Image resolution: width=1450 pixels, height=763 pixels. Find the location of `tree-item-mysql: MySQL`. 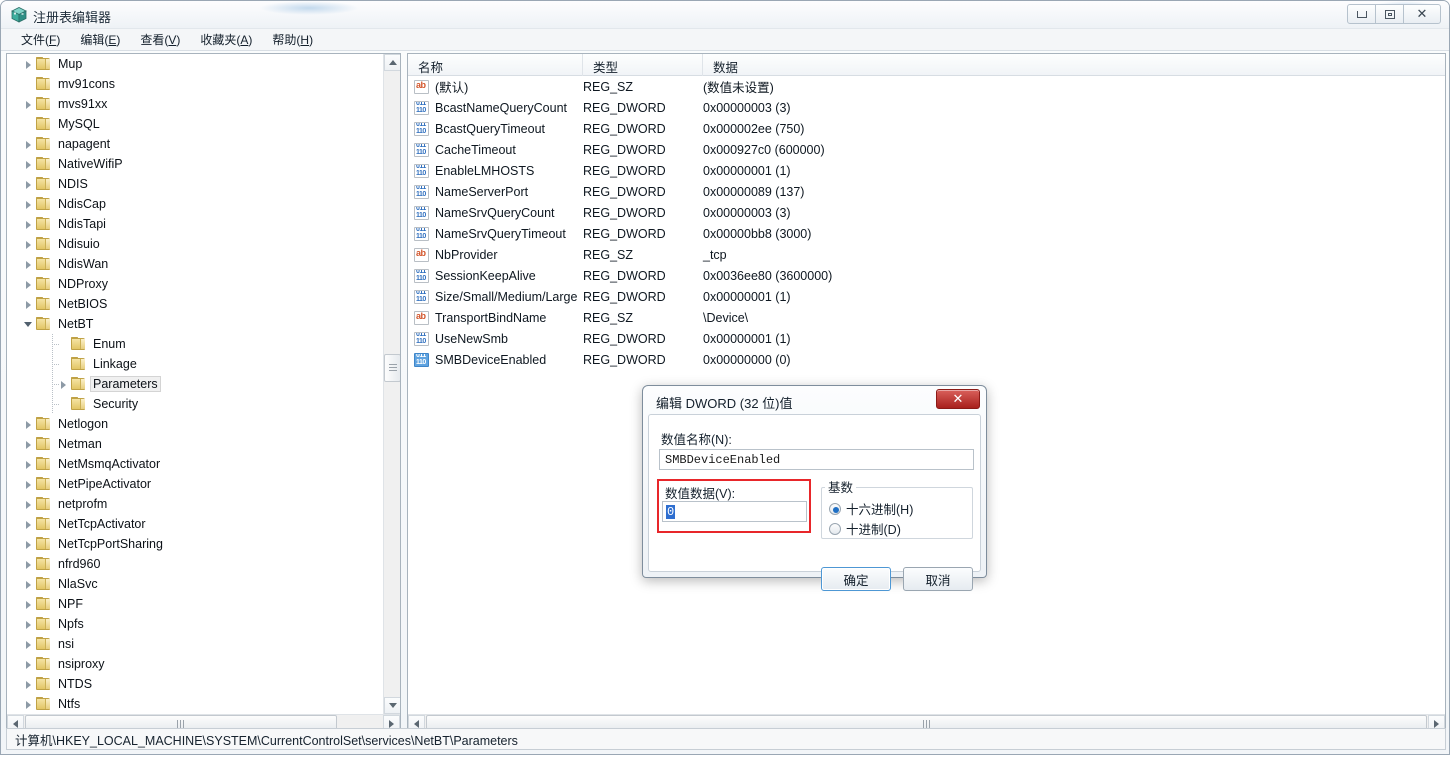

tree-item-mysql: MySQL is located at coordinates (195, 124).